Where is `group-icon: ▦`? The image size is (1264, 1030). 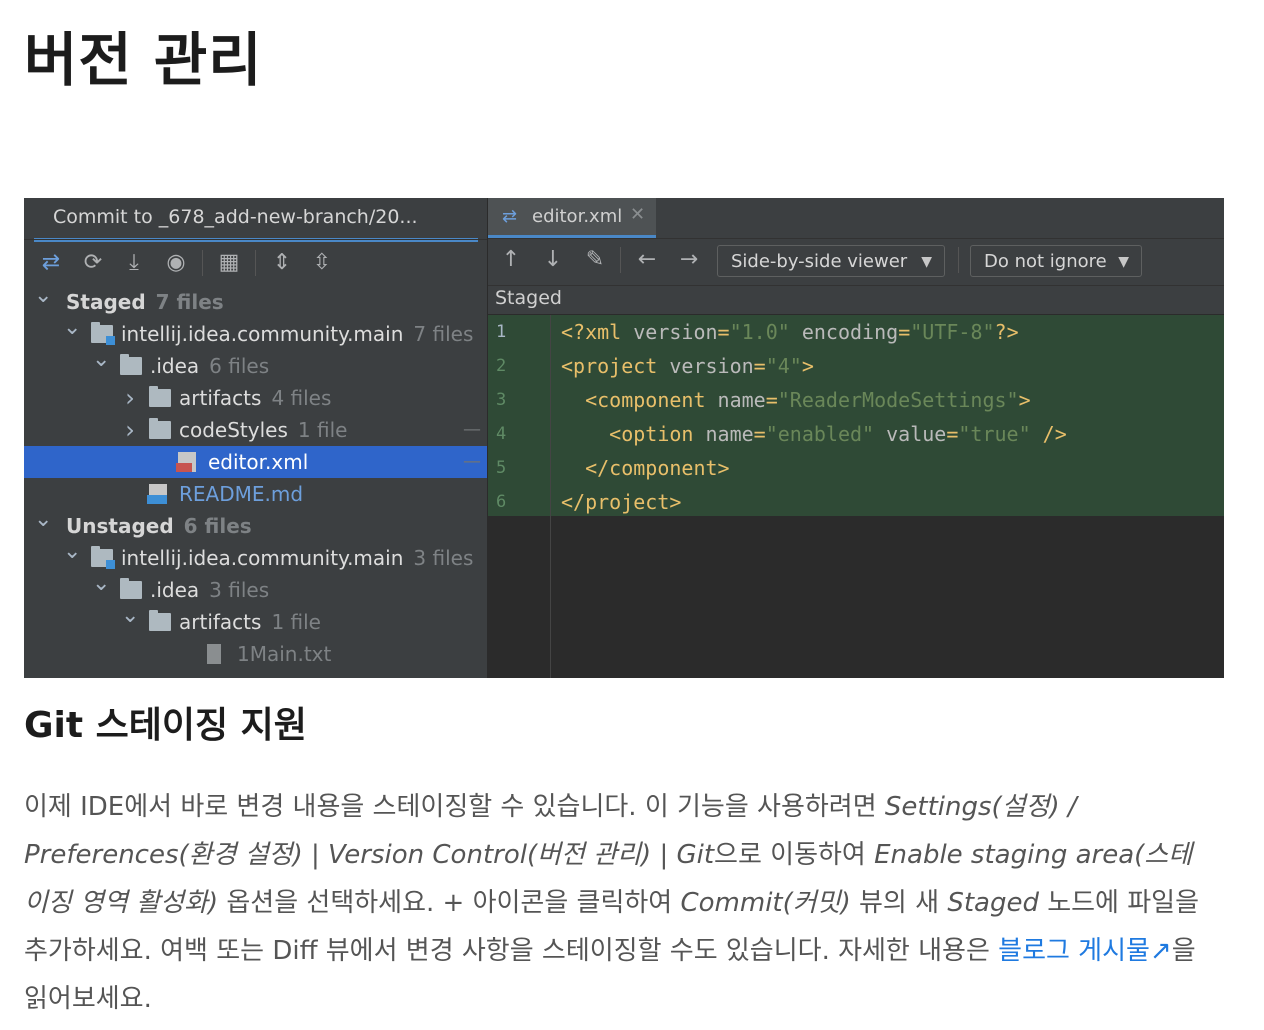 group-icon: ▦ is located at coordinates (229, 263).